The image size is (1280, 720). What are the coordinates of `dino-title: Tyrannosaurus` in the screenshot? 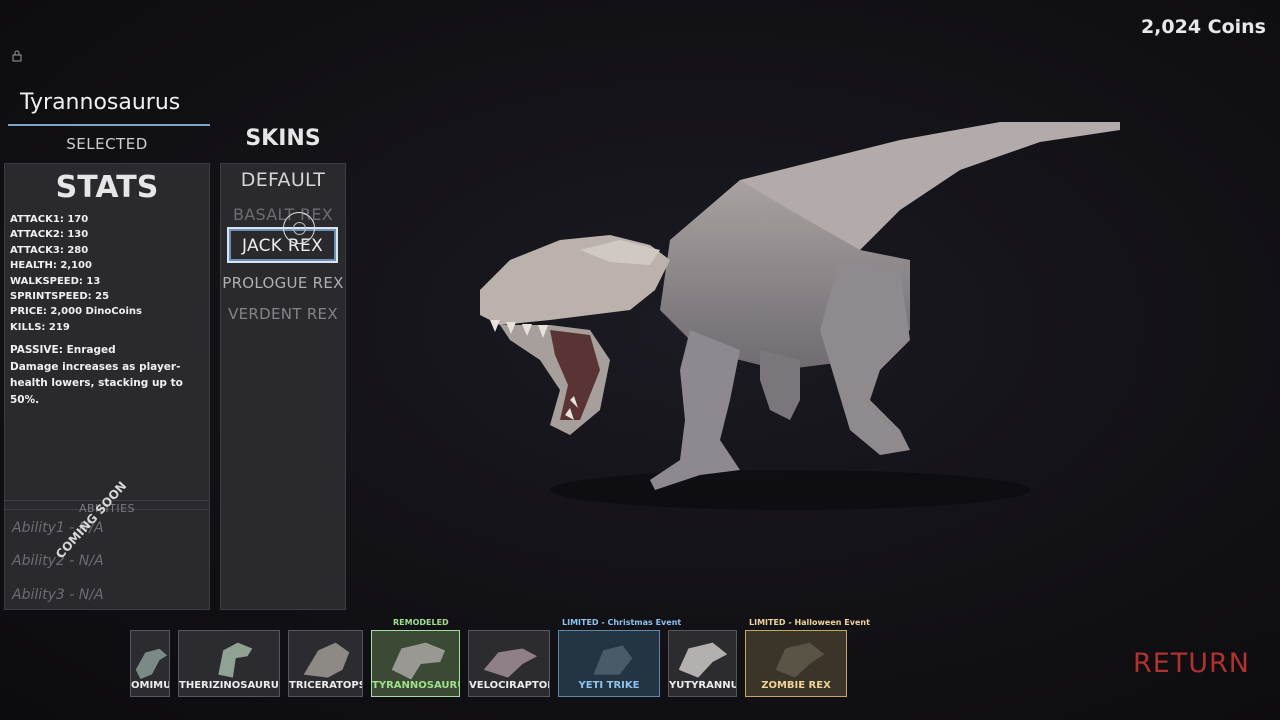 It's located at (109, 107).